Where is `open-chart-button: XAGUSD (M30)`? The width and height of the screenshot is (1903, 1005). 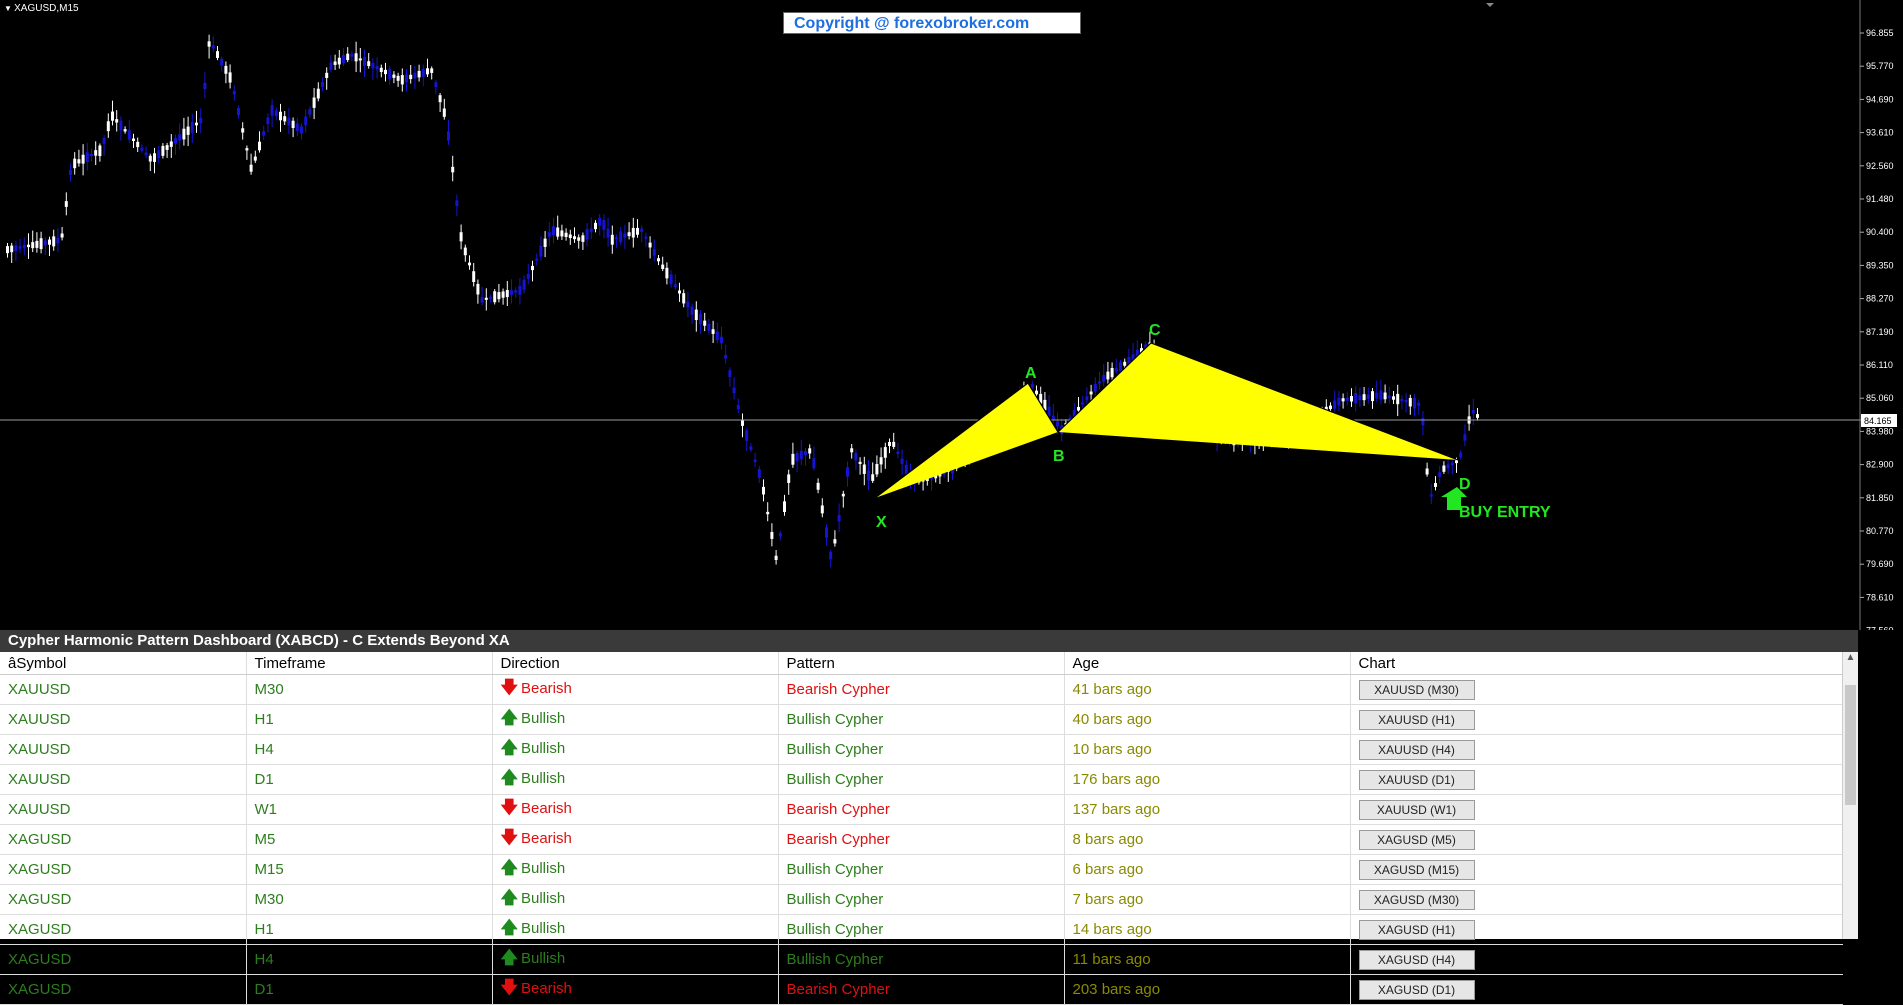 open-chart-button: XAGUSD (M30) is located at coordinates (1416, 899).